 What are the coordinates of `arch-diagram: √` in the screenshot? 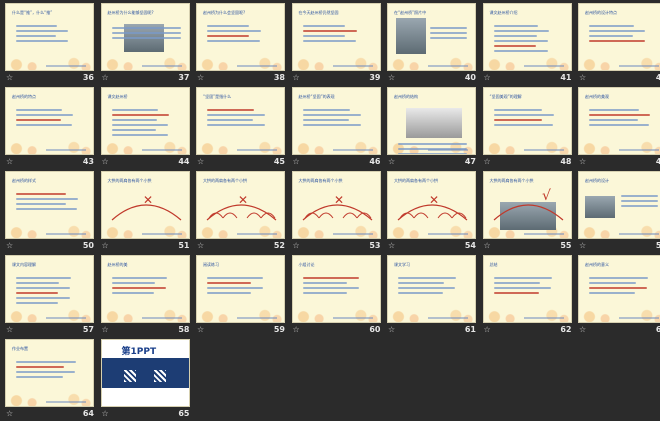 It's located at (528, 204).